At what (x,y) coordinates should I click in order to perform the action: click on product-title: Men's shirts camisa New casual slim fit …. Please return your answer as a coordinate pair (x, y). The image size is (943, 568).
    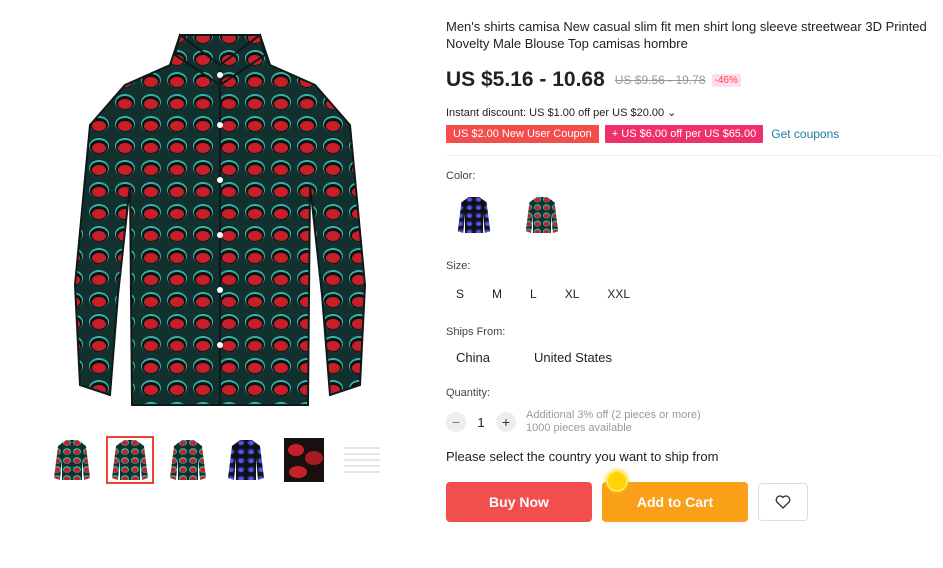
    Looking at the image, I should click on (686, 35).